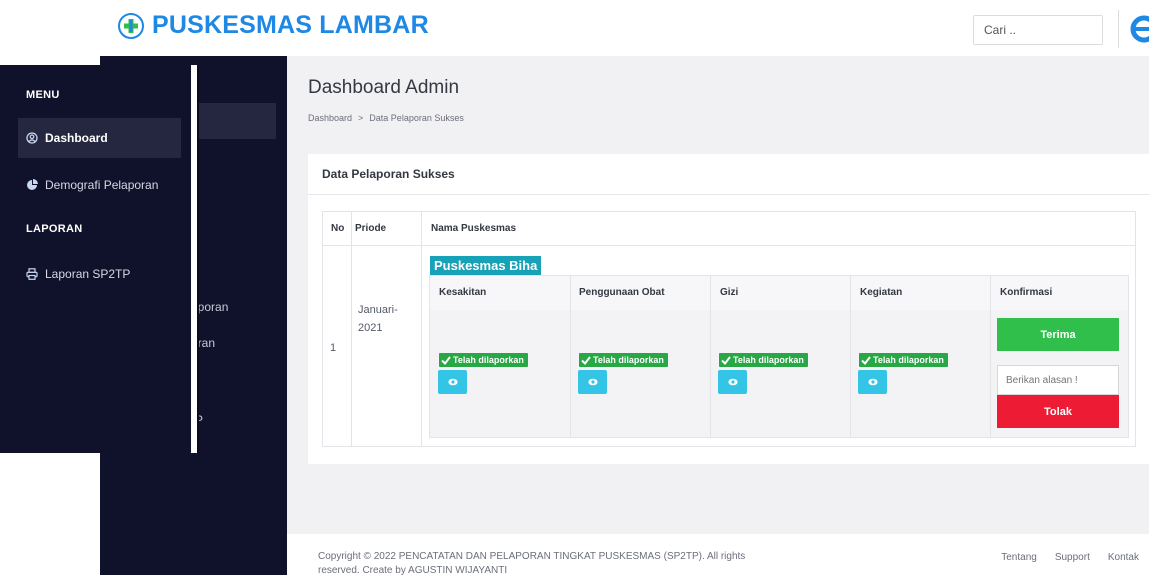 This screenshot has width=1149, height=575. I want to click on app-title: PUSKESMAS LAMBAR, so click(290, 25).